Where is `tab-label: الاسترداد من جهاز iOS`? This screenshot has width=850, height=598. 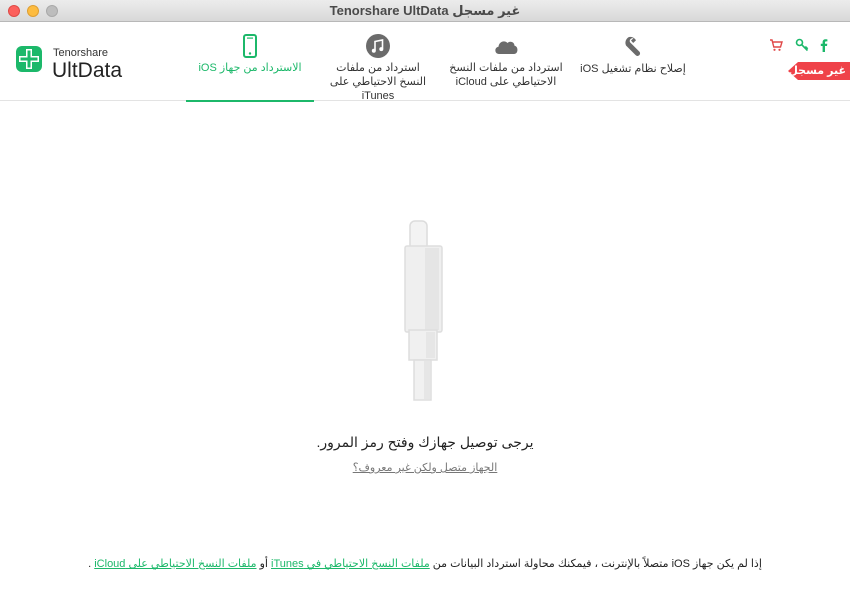
tab-label: الاسترداد من جهاز iOS is located at coordinates (250, 68).